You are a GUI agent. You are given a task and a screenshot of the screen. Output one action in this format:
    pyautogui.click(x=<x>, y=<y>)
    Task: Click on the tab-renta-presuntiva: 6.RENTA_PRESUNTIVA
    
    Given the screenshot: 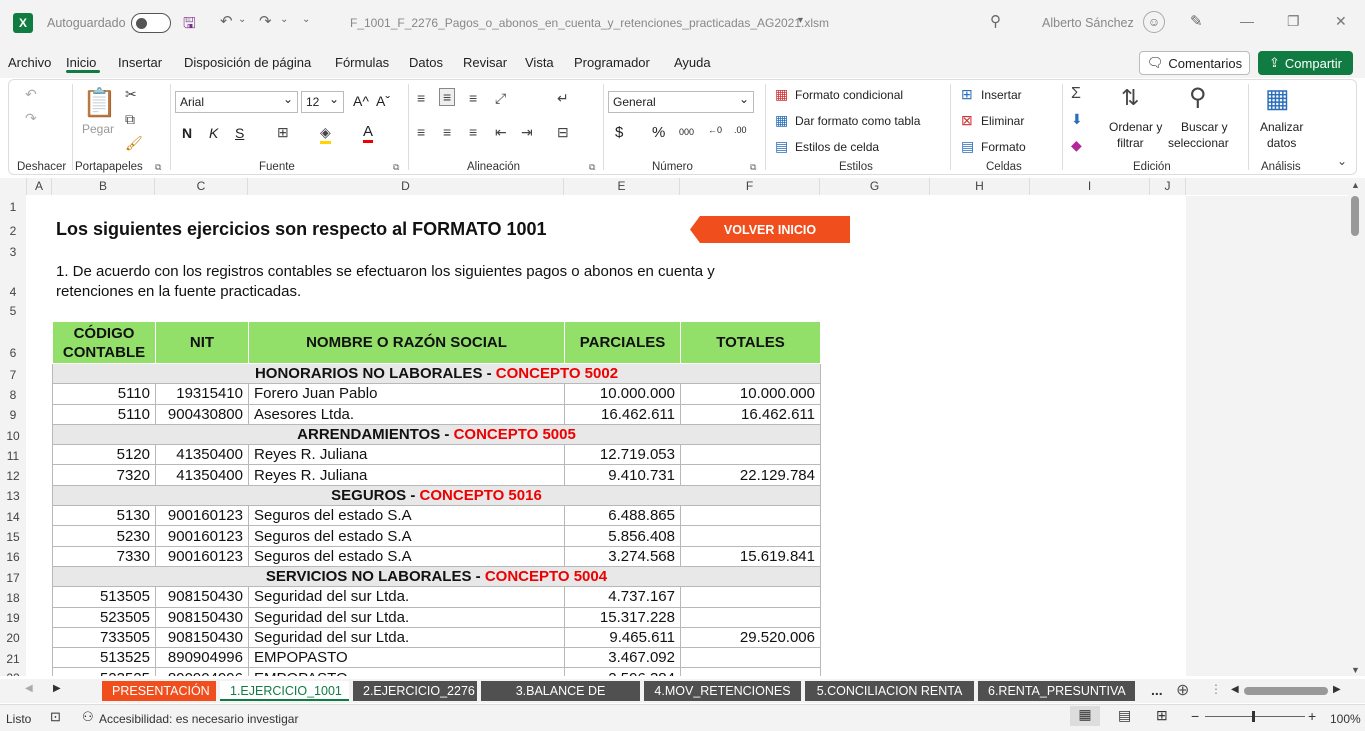 What is the action you would take?
    pyautogui.click(x=1056, y=691)
    